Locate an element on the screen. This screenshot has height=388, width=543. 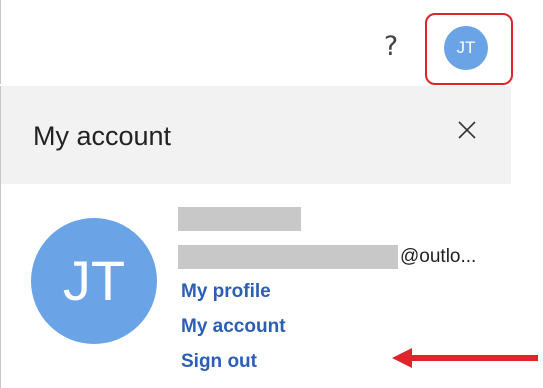
highlight-box: JT is located at coordinates (469, 49).